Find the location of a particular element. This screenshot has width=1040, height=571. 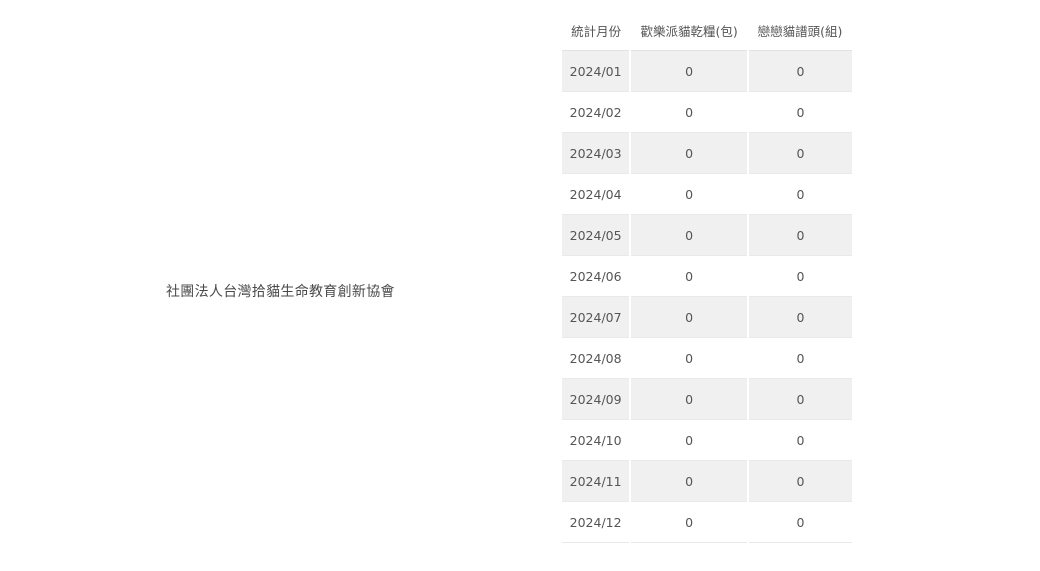

table-row: 2024/12 0 0 is located at coordinates (707, 522).